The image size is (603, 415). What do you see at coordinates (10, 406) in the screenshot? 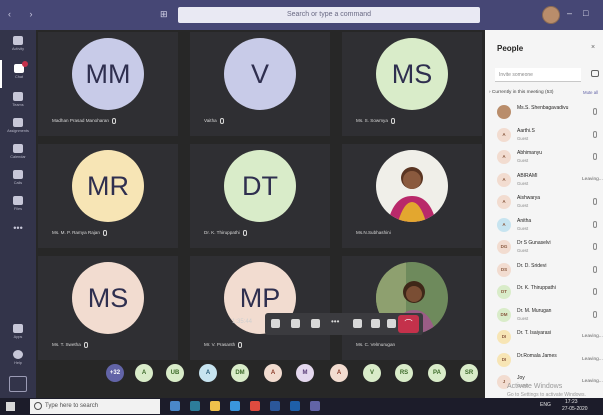
I see `windows-start-icon` at bounding box center [10, 406].